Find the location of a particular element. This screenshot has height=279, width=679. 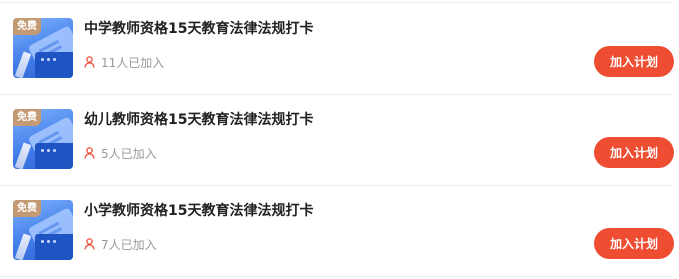

join-count-text: 5人已加入 is located at coordinates (129, 153).